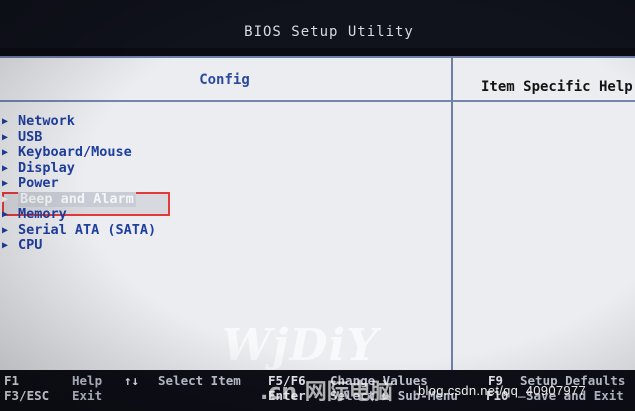 This screenshot has height=411, width=635. I want to click on key-f5-f6-desc: Change Values, so click(379, 380).